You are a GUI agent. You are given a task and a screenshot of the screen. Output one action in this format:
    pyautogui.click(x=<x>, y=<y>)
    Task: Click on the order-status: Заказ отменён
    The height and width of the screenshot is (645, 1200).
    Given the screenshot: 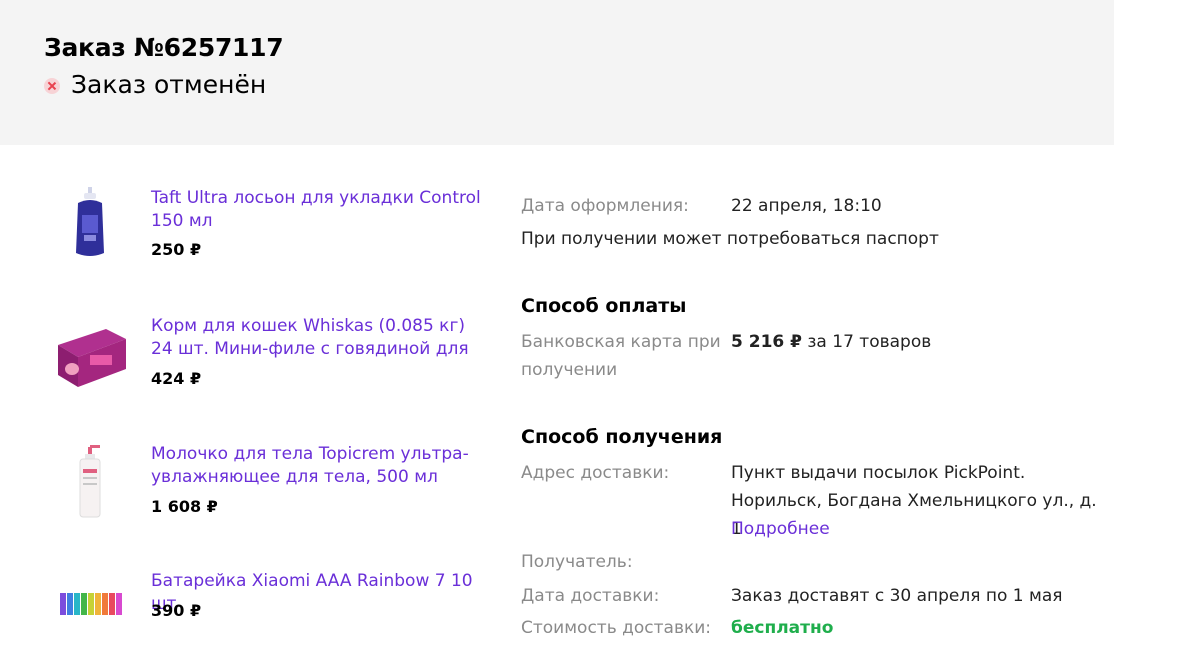 What is the action you would take?
    pyautogui.click(x=155, y=84)
    